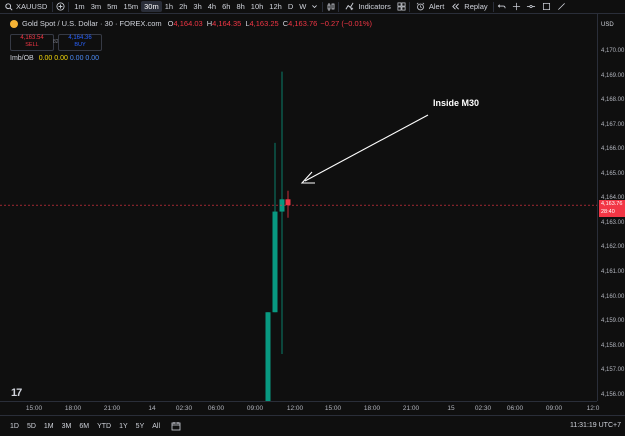 This screenshot has height=436, width=625. I want to click on indicators-icon, so click(349, 6).